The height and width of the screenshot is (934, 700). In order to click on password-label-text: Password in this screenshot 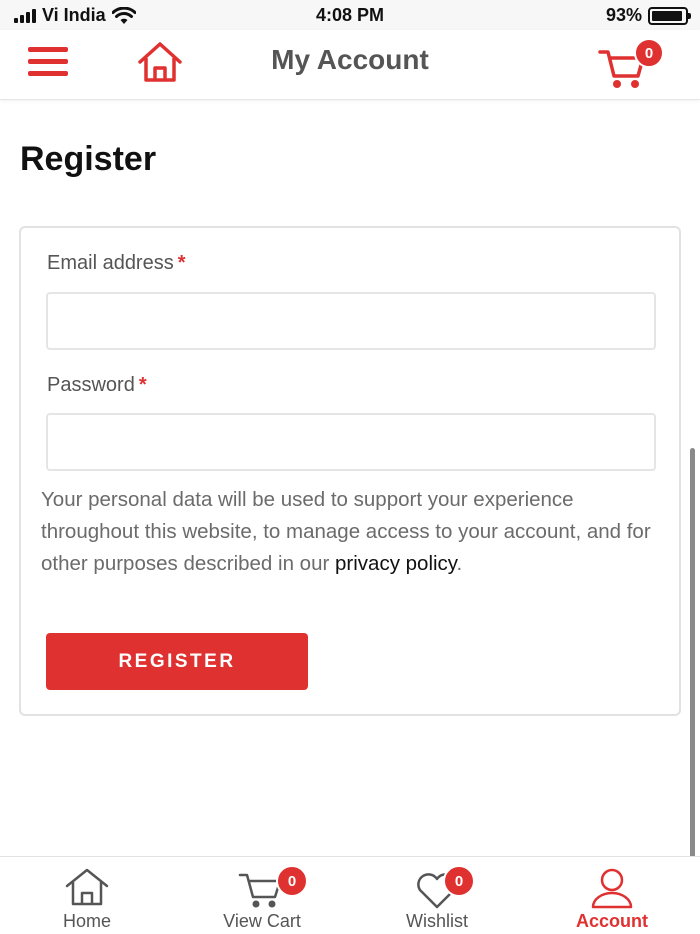, I will do `click(91, 385)`.